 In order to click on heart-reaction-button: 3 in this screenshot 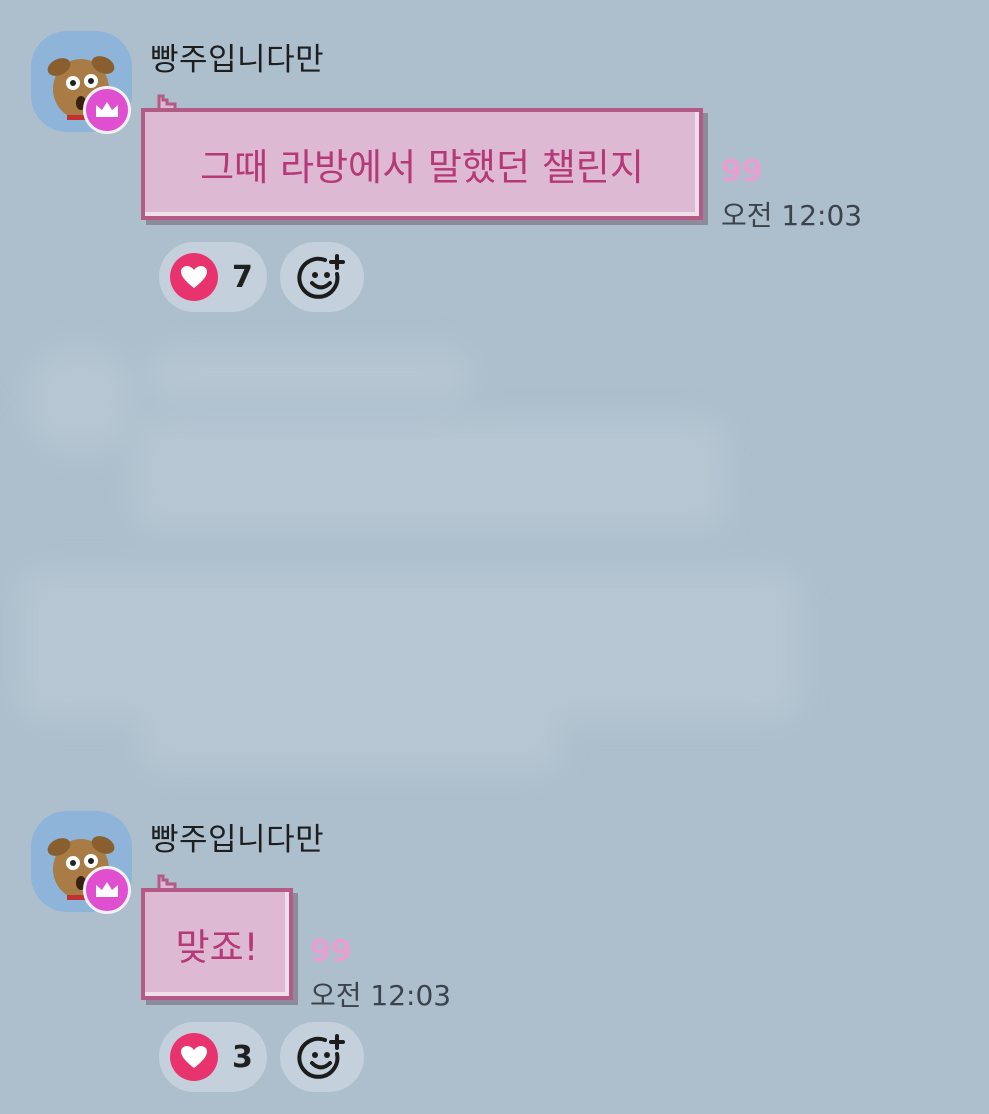, I will do `click(213, 1057)`.